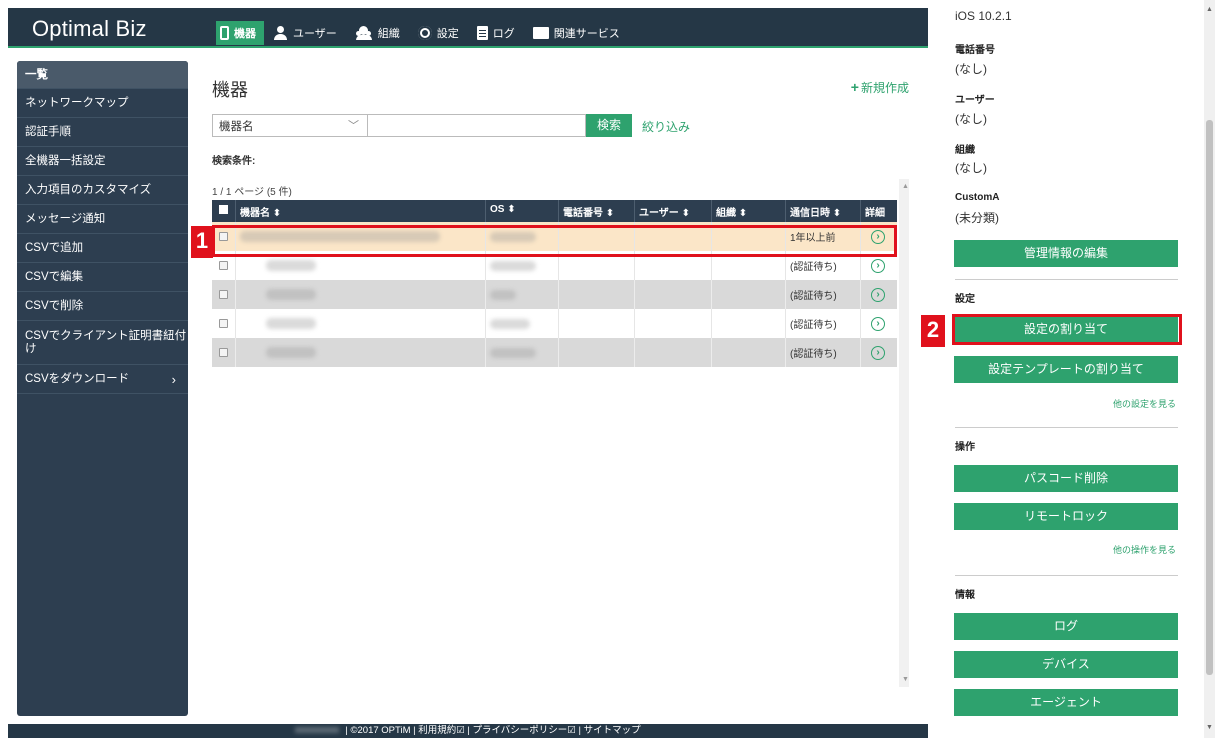 The width and height of the screenshot is (1215, 738). What do you see at coordinates (965, 595) in the screenshot?
I see `info-section-label: 情報` at bounding box center [965, 595].